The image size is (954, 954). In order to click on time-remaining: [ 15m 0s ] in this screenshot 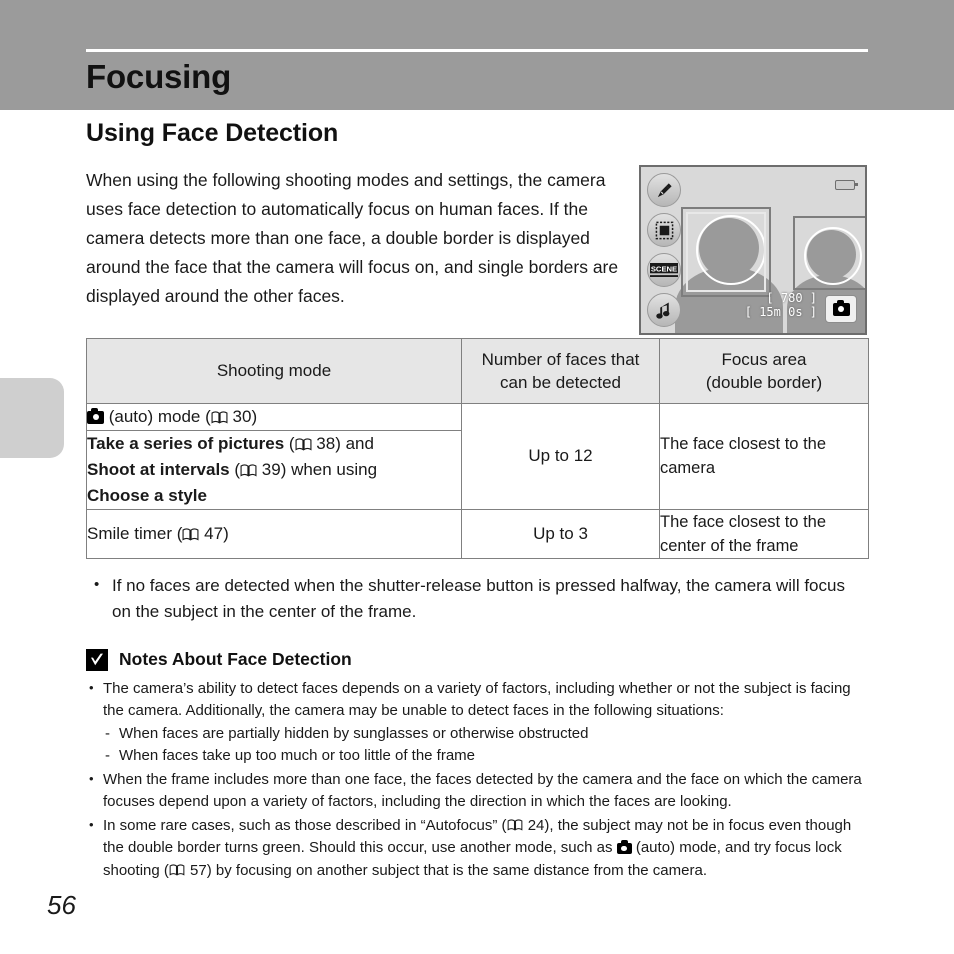, I will do `click(780, 312)`.